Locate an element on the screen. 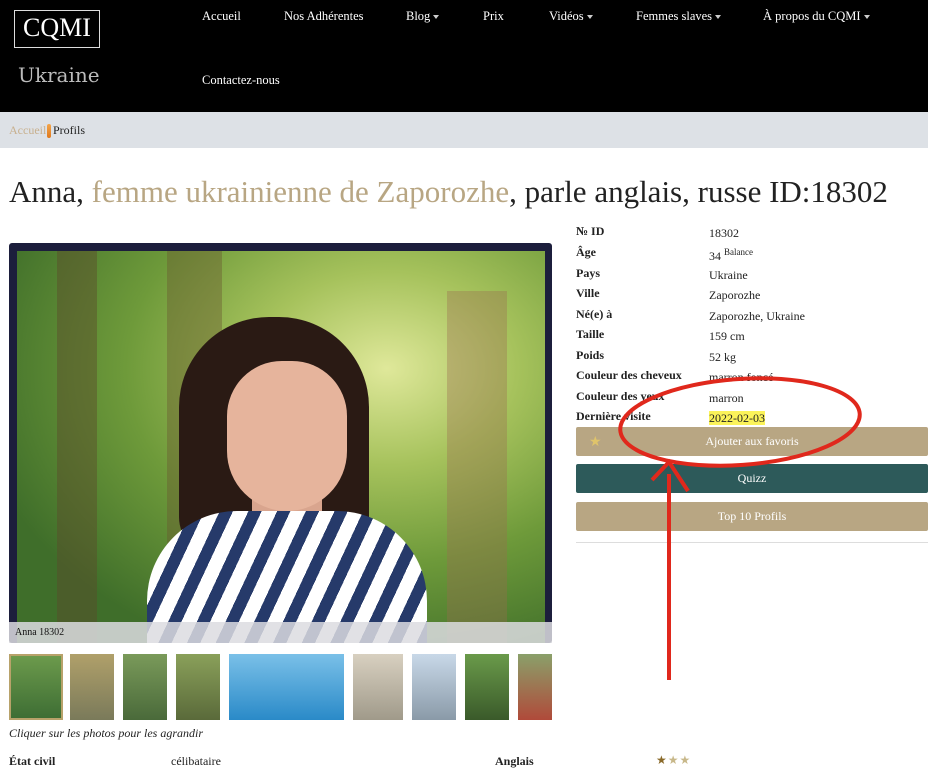 This screenshot has height=773, width=928. profile-value: 52 kg is located at coordinates (722, 357).